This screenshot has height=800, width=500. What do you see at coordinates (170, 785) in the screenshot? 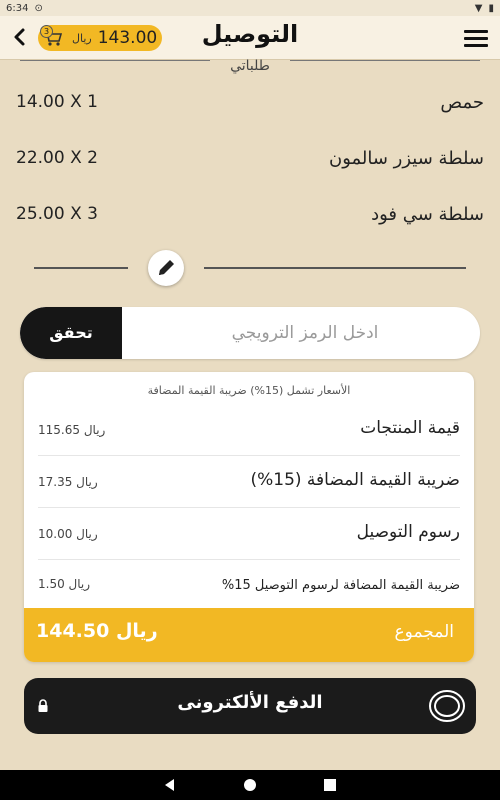
I see `nav-back-icon` at bounding box center [170, 785].